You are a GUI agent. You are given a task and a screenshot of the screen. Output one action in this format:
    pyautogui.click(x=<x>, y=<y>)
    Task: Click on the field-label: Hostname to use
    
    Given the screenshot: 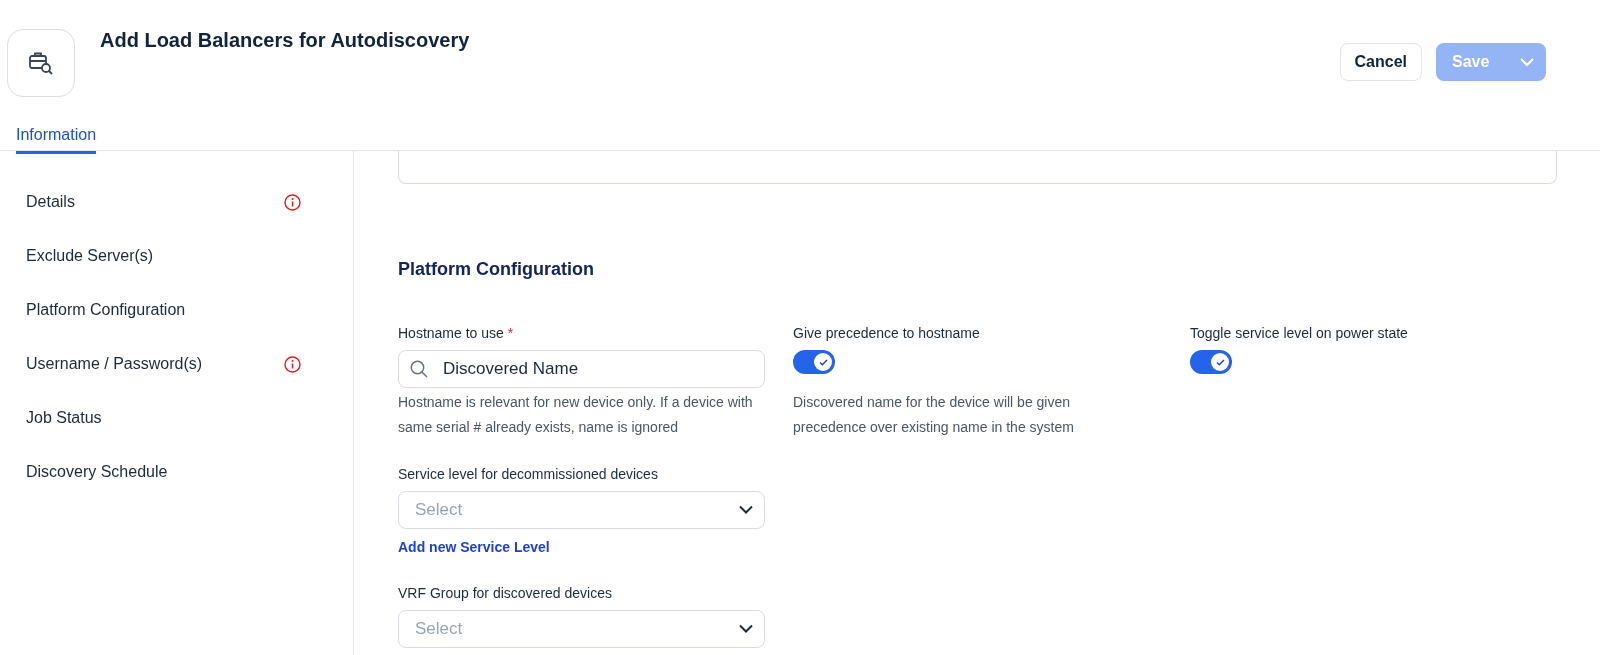 What is the action you would take?
    pyautogui.click(x=451, y=333)
    